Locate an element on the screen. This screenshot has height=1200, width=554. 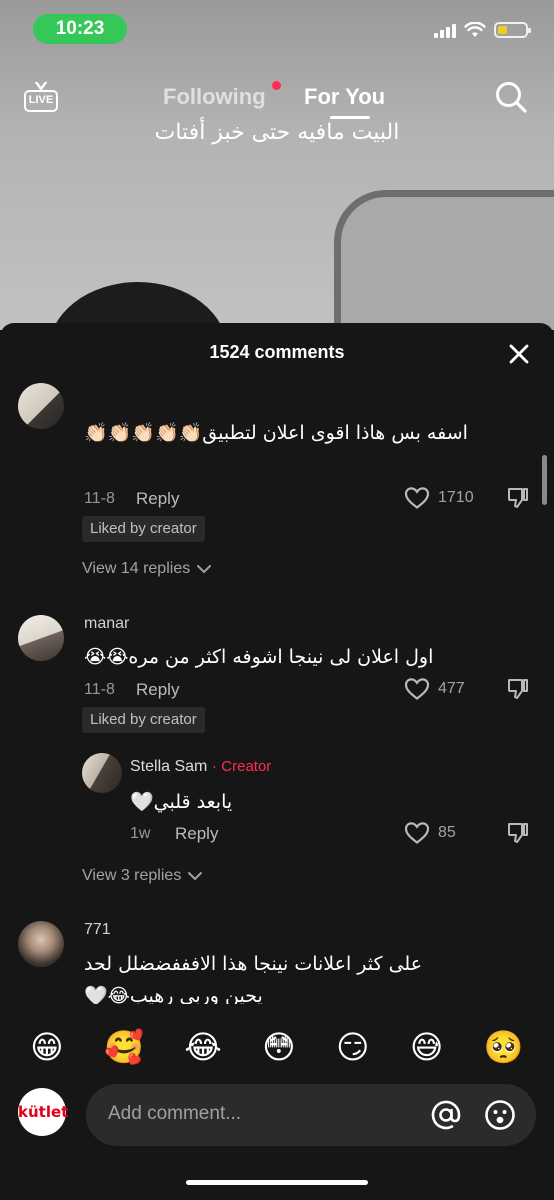
reply-text: يابعد قلبي🤍 is located at coordinates (181, 802).